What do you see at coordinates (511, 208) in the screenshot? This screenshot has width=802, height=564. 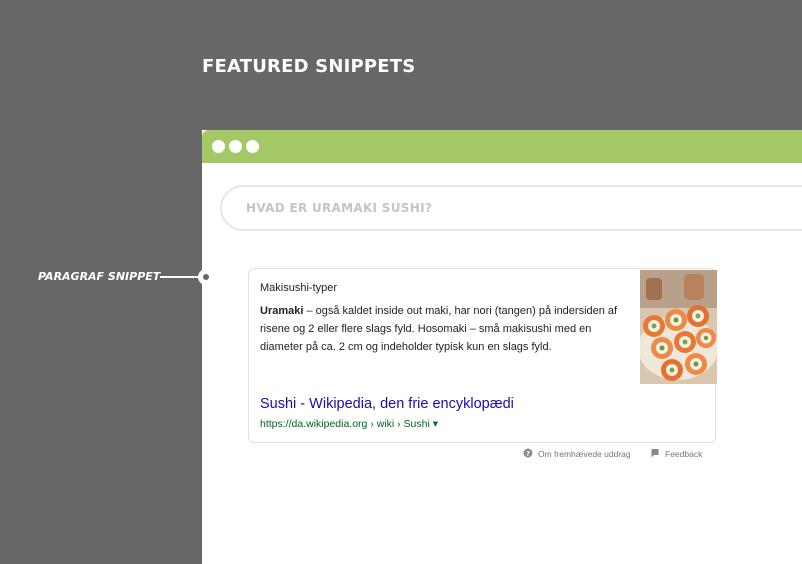 I see `search-bar: HVAD ER URAMAKI SUSHI?` at bounding box center [511, 208].